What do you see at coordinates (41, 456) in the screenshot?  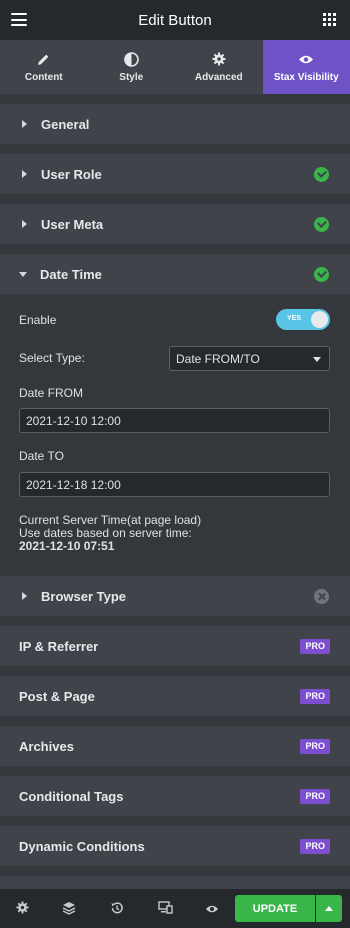 I see `date-to-label: Date TO` at bounding box center [41, 456].